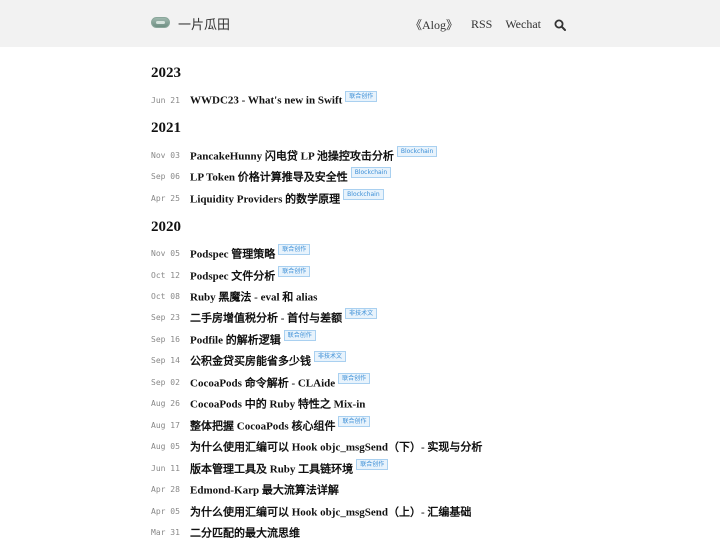 This screenshot has width=720, height=541. What do you see at coordinates (245, 533) in the screenshot?
I see `post-title: 二分匹配的最大流思维` at bounding box center [245, 533].